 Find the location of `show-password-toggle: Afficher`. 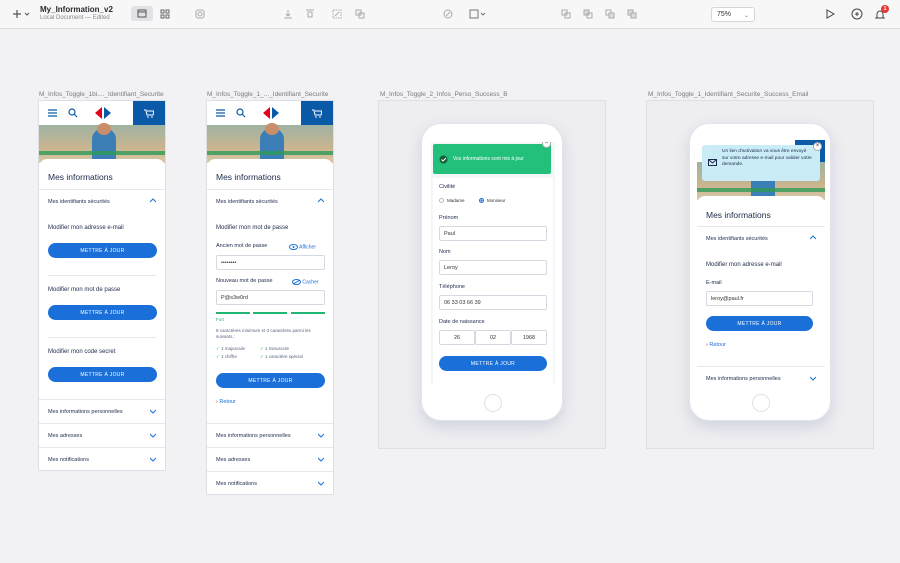

show-password-toggle: Afficher is located at coordinates (302, 247).